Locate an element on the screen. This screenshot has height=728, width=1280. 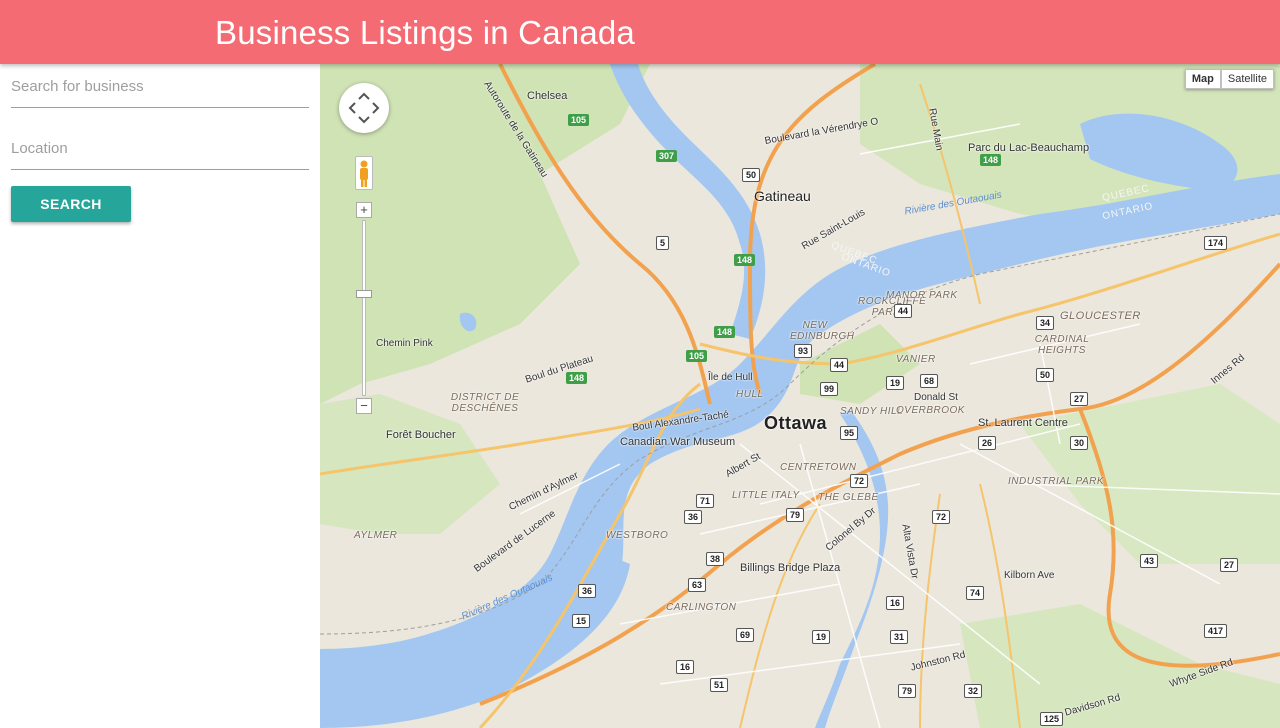
map-label: OVERBROOK is located at coordinates (930, 410).